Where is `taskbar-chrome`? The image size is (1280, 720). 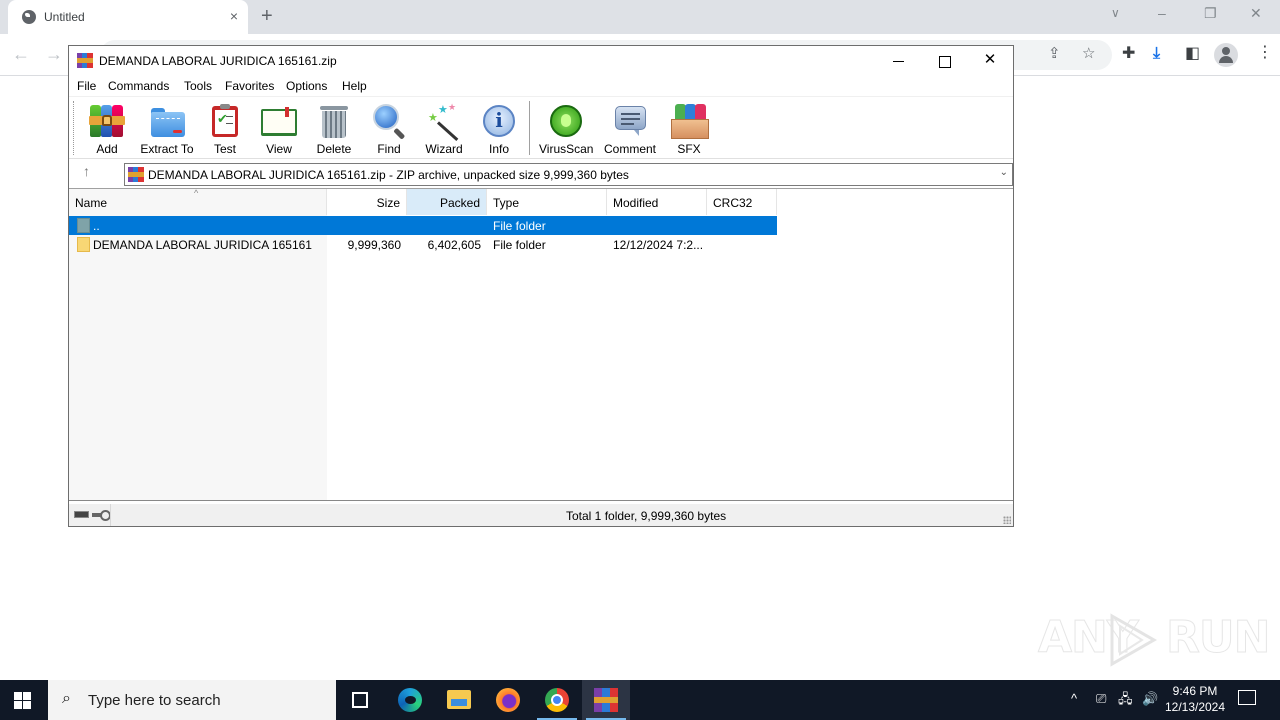
taskbar-chrome is located at coordinates (557, 700).